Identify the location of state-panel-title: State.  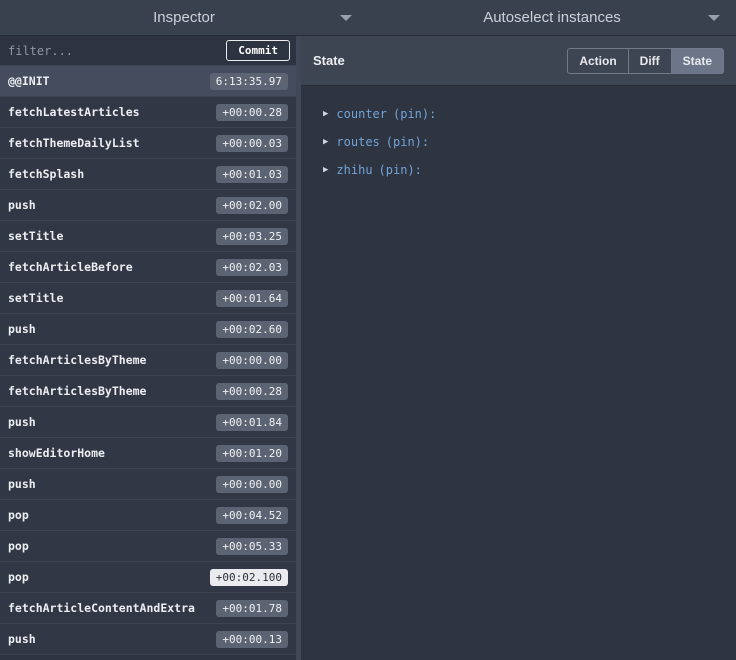
(329, 60).